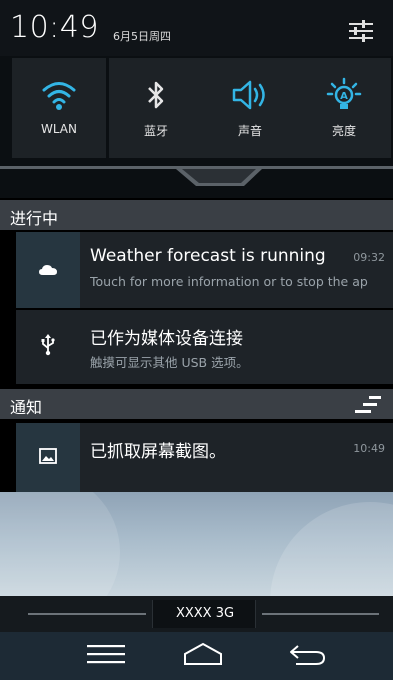  What do you see at coordinates (343, 131) in the screenshot?
I see `qs-label: 亮度` at bounding box center [343, 131].